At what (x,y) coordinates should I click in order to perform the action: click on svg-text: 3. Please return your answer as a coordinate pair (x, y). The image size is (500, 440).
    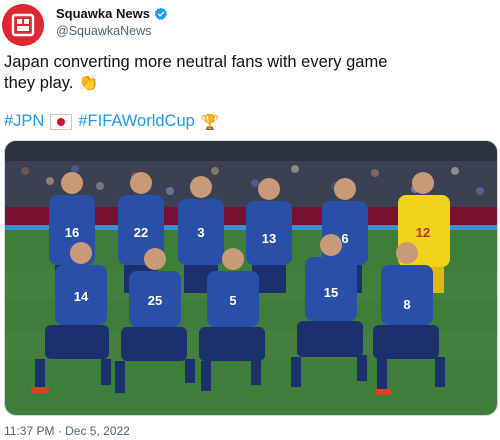
    Looking at the image, I should click on (200, 232).